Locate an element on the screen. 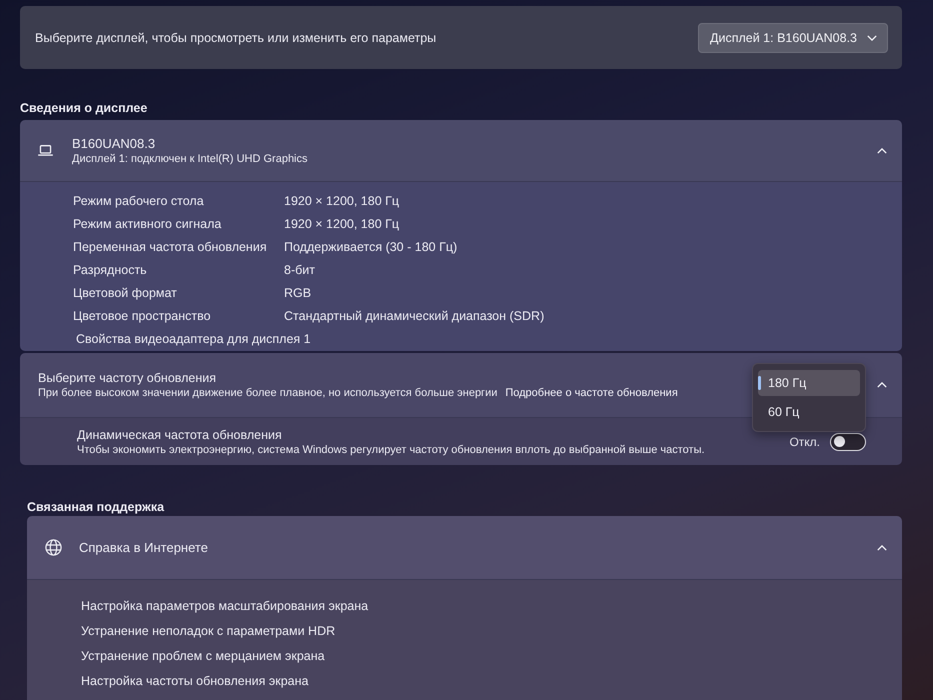 The width and height of the screenshot is (933, 700). property-label: Переменная частота обновления is located at coordinates (170, 247).